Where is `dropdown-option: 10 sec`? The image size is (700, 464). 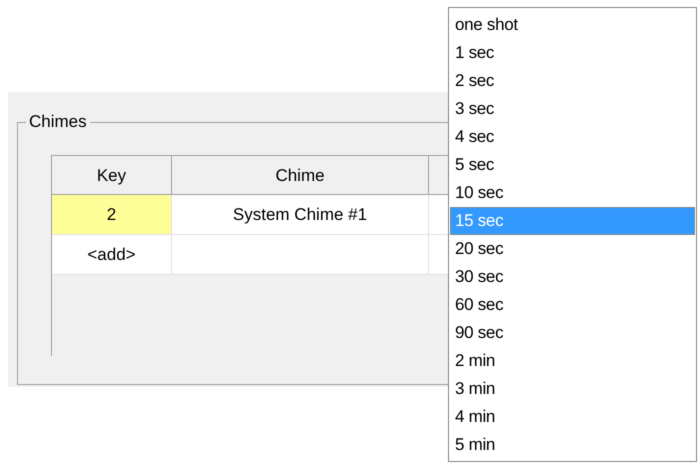
dropdown-option: 10 sec is located at coordinates (572, 193).